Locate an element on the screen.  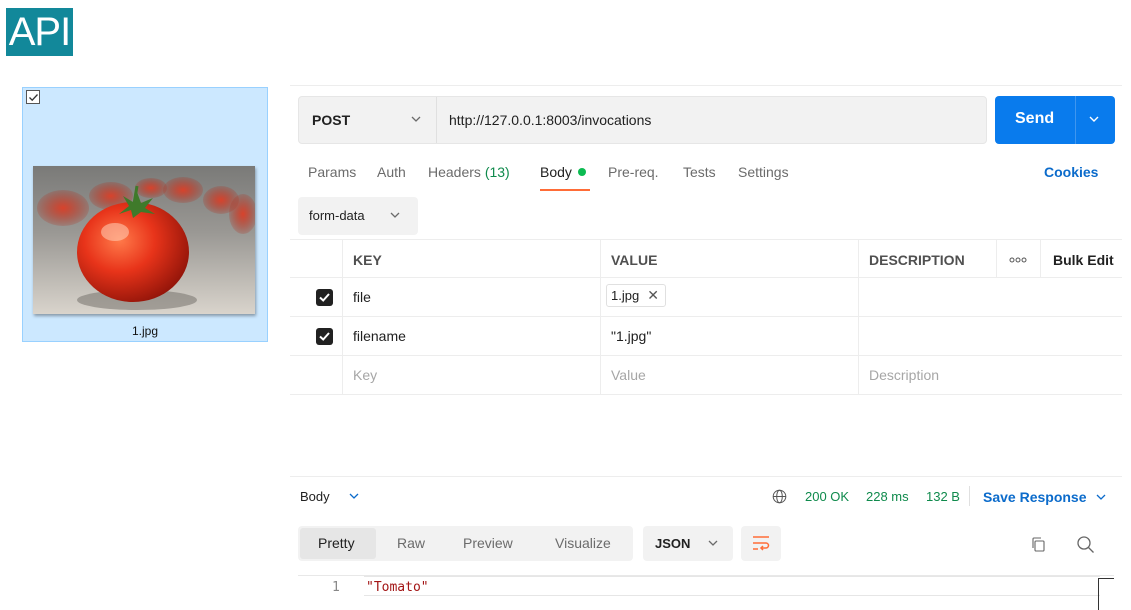
tab-settings: Settings is located at coordinates (763, 172).